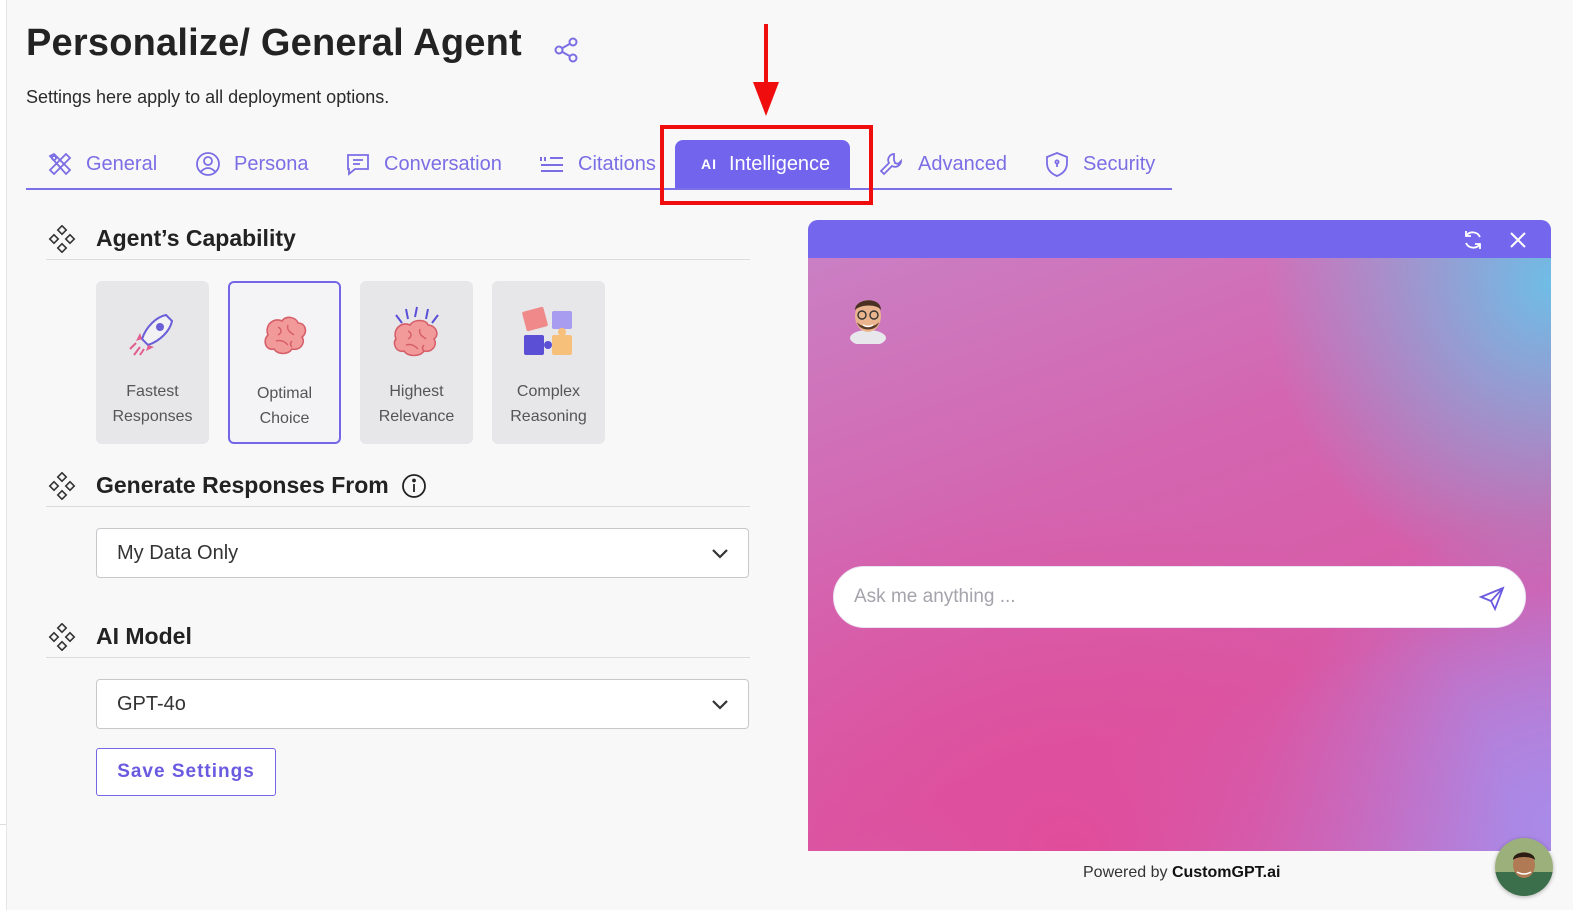 The height and width of the screenshot is (910, 1573). I want to click on annotation-highlight, so click(766, 165).